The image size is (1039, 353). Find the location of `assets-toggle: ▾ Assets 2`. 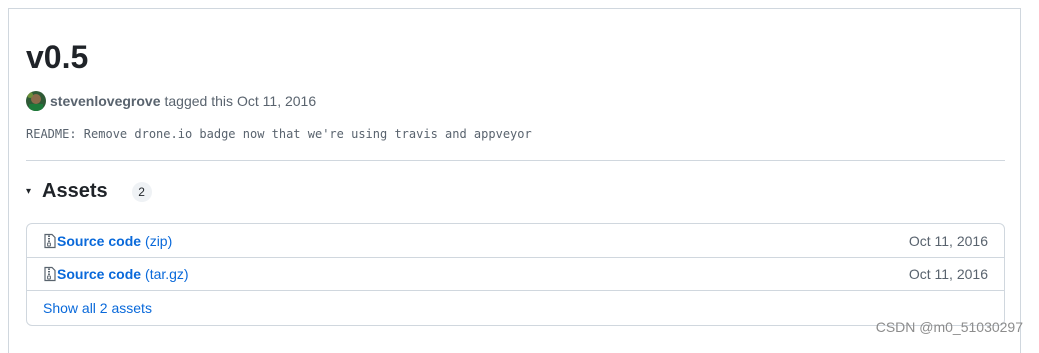

assets-toggle: ▾ Assets 2 is located at coordinates (89, 191).